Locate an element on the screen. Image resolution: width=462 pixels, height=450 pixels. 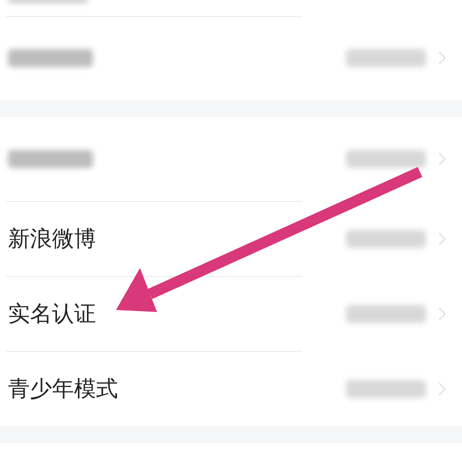
setting-label: 新浪微博 is located at coordinates (52, 239).